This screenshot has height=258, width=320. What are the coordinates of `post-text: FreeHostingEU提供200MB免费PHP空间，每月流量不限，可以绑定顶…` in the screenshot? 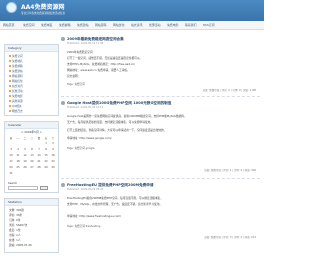 It's located at (115, 198).